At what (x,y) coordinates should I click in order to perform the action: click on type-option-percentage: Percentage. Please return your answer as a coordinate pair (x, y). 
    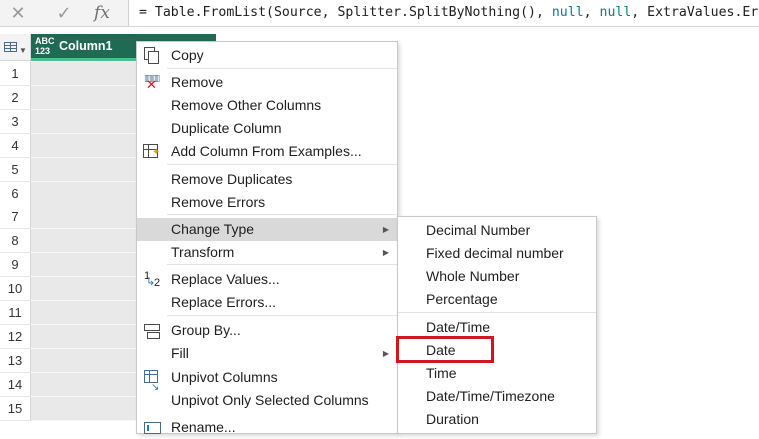
    Looking at the image, I should click on (497, 299).